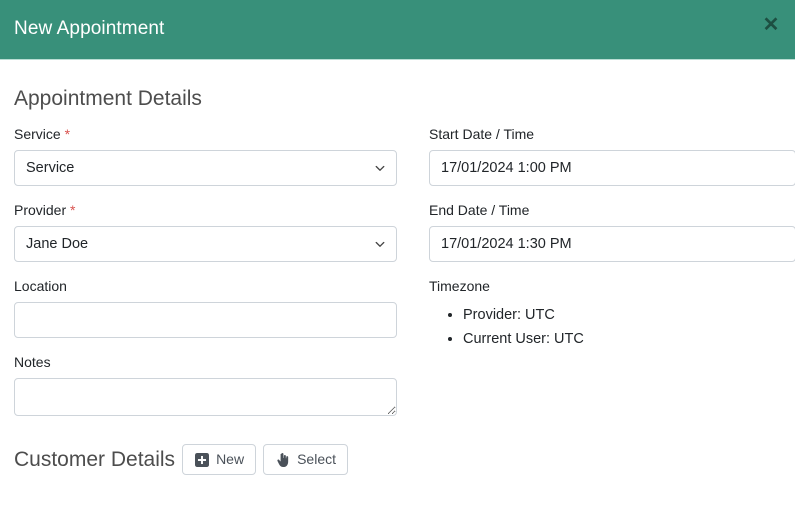 The image size is (795, 530). What do you see at coordinates (67, 134) in the screenshot?
I see `service-required-marker: *` at bounding box center [67, 134].